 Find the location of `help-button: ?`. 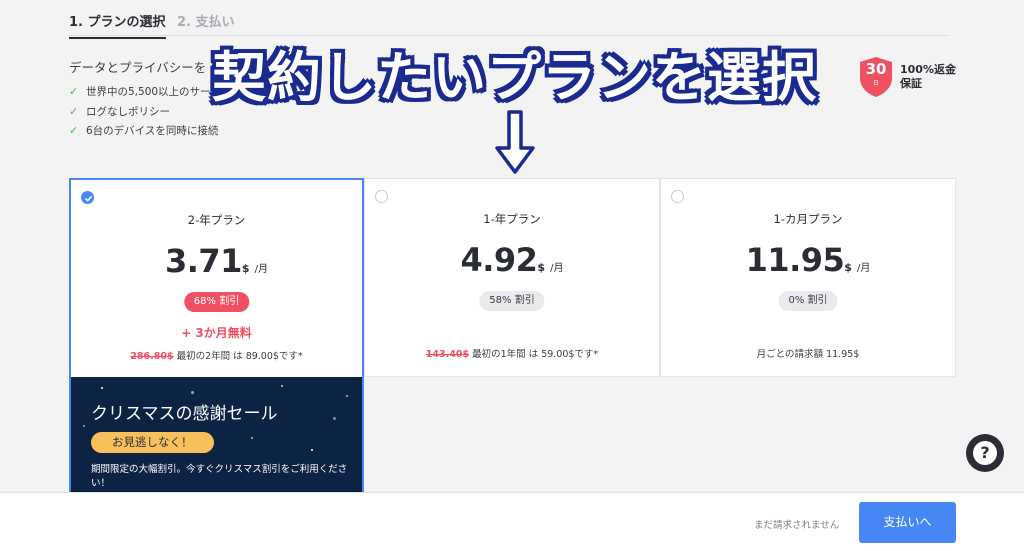

help-button: ? is located at coordinates (985, 453).